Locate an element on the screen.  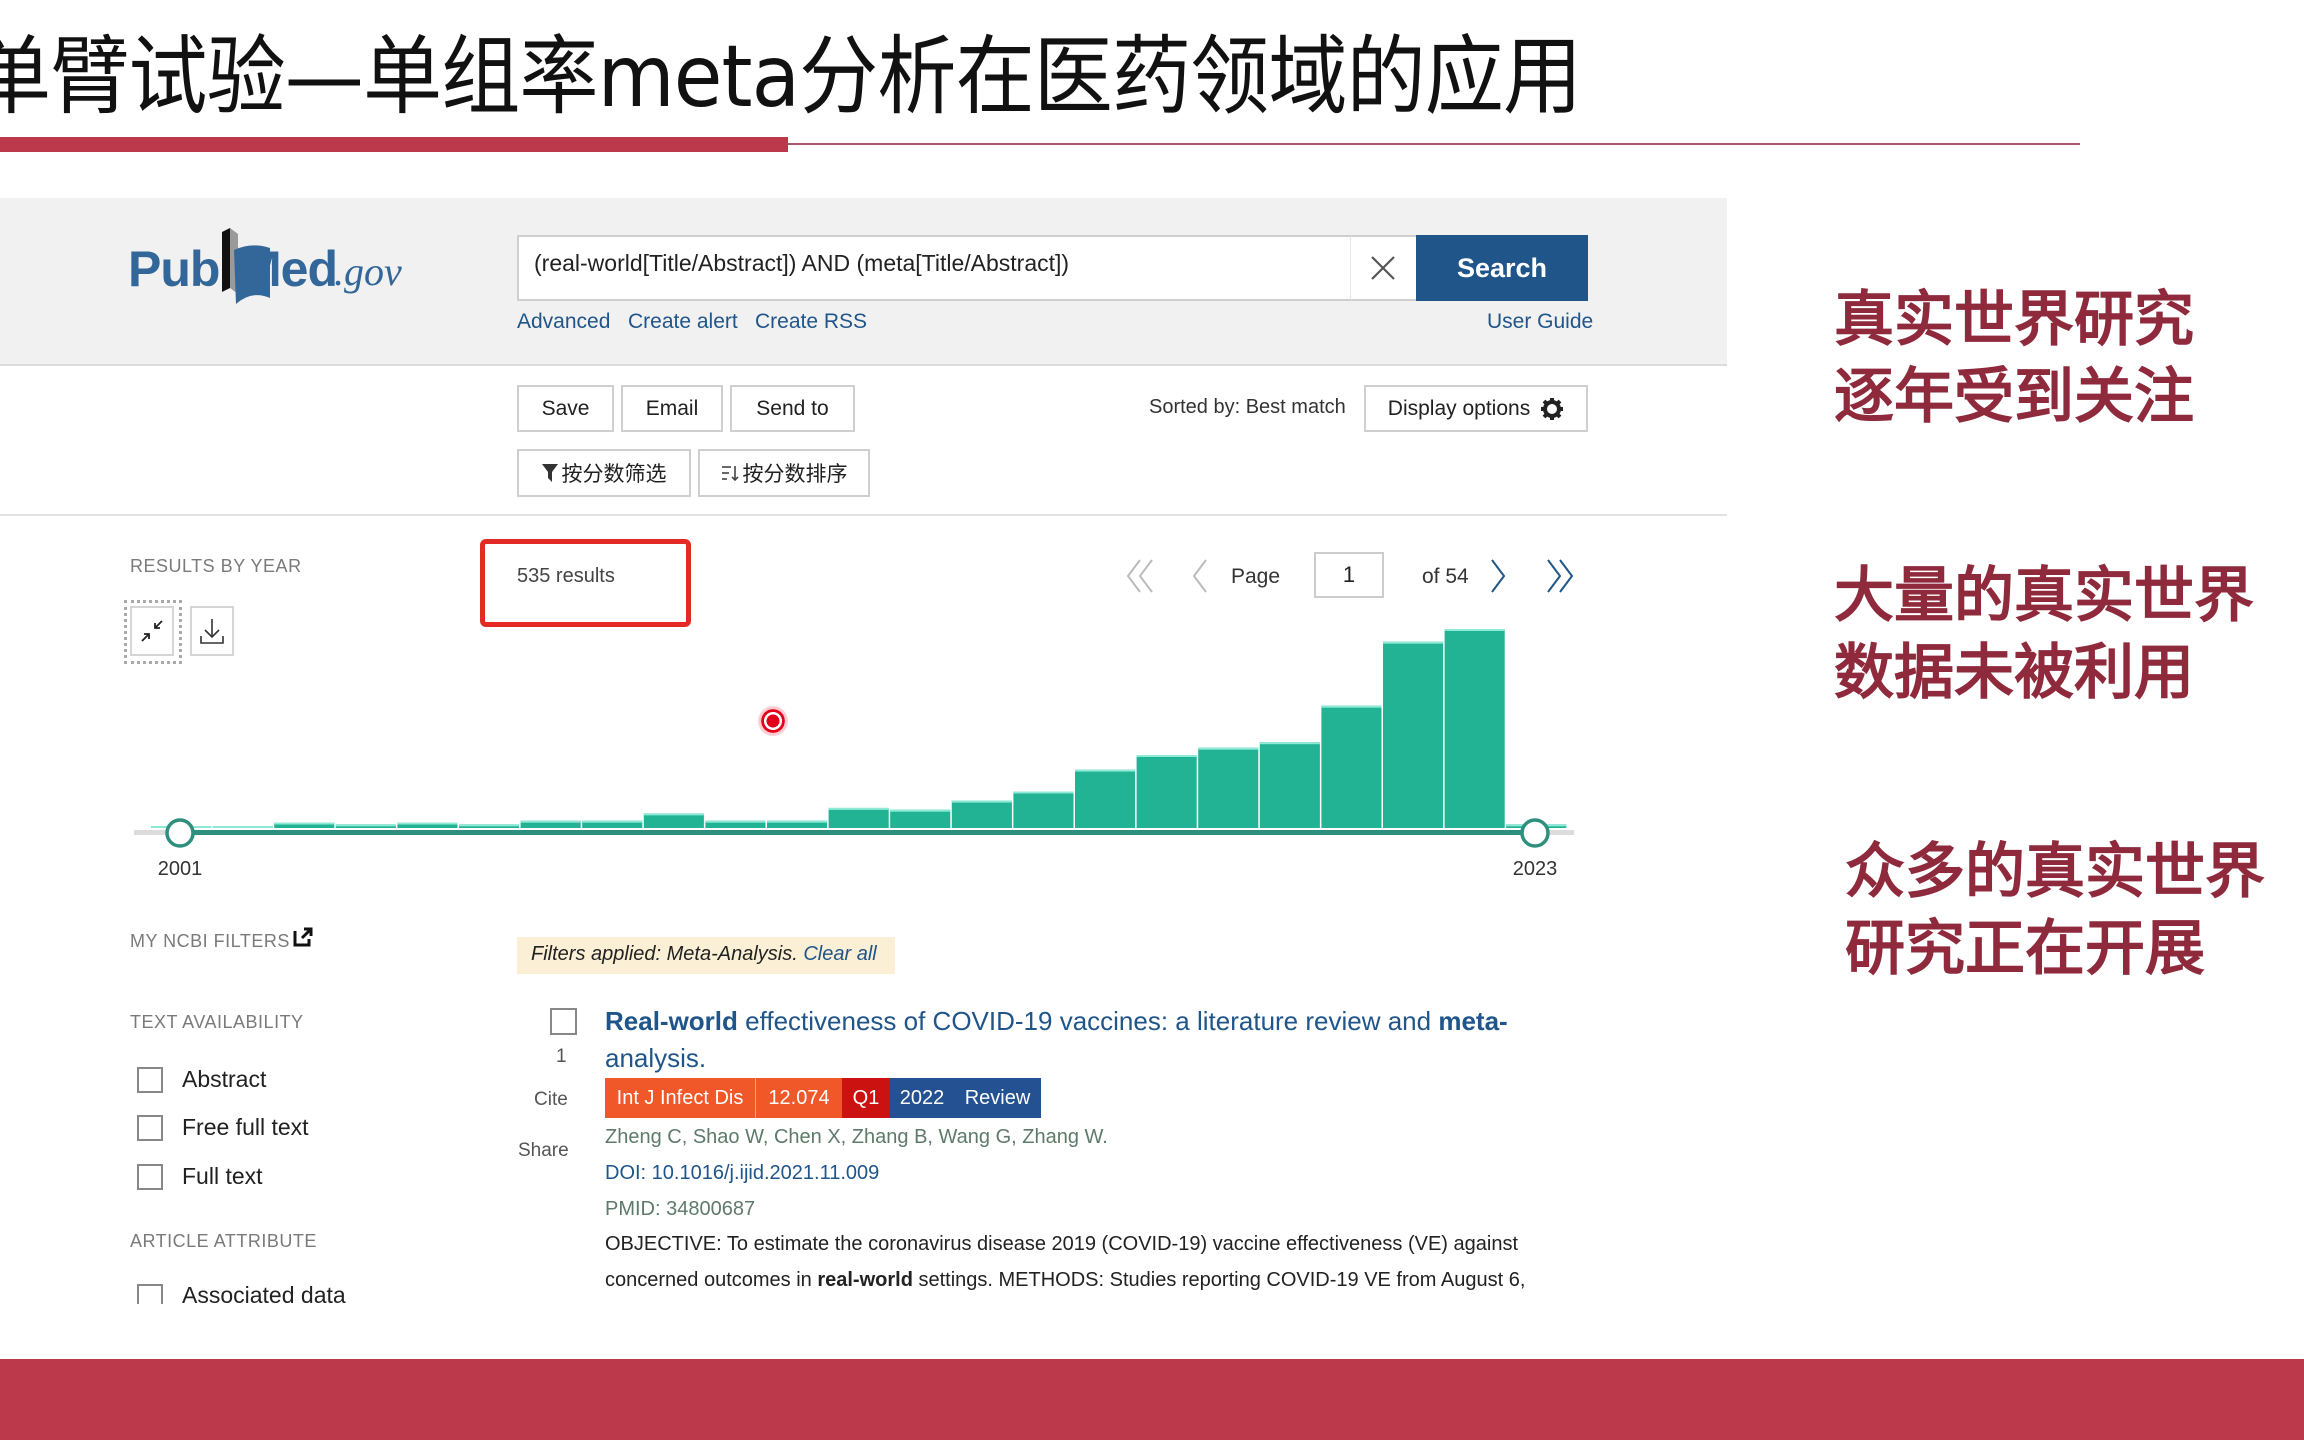
bar-2015 is located at coordinates (1043, 810).